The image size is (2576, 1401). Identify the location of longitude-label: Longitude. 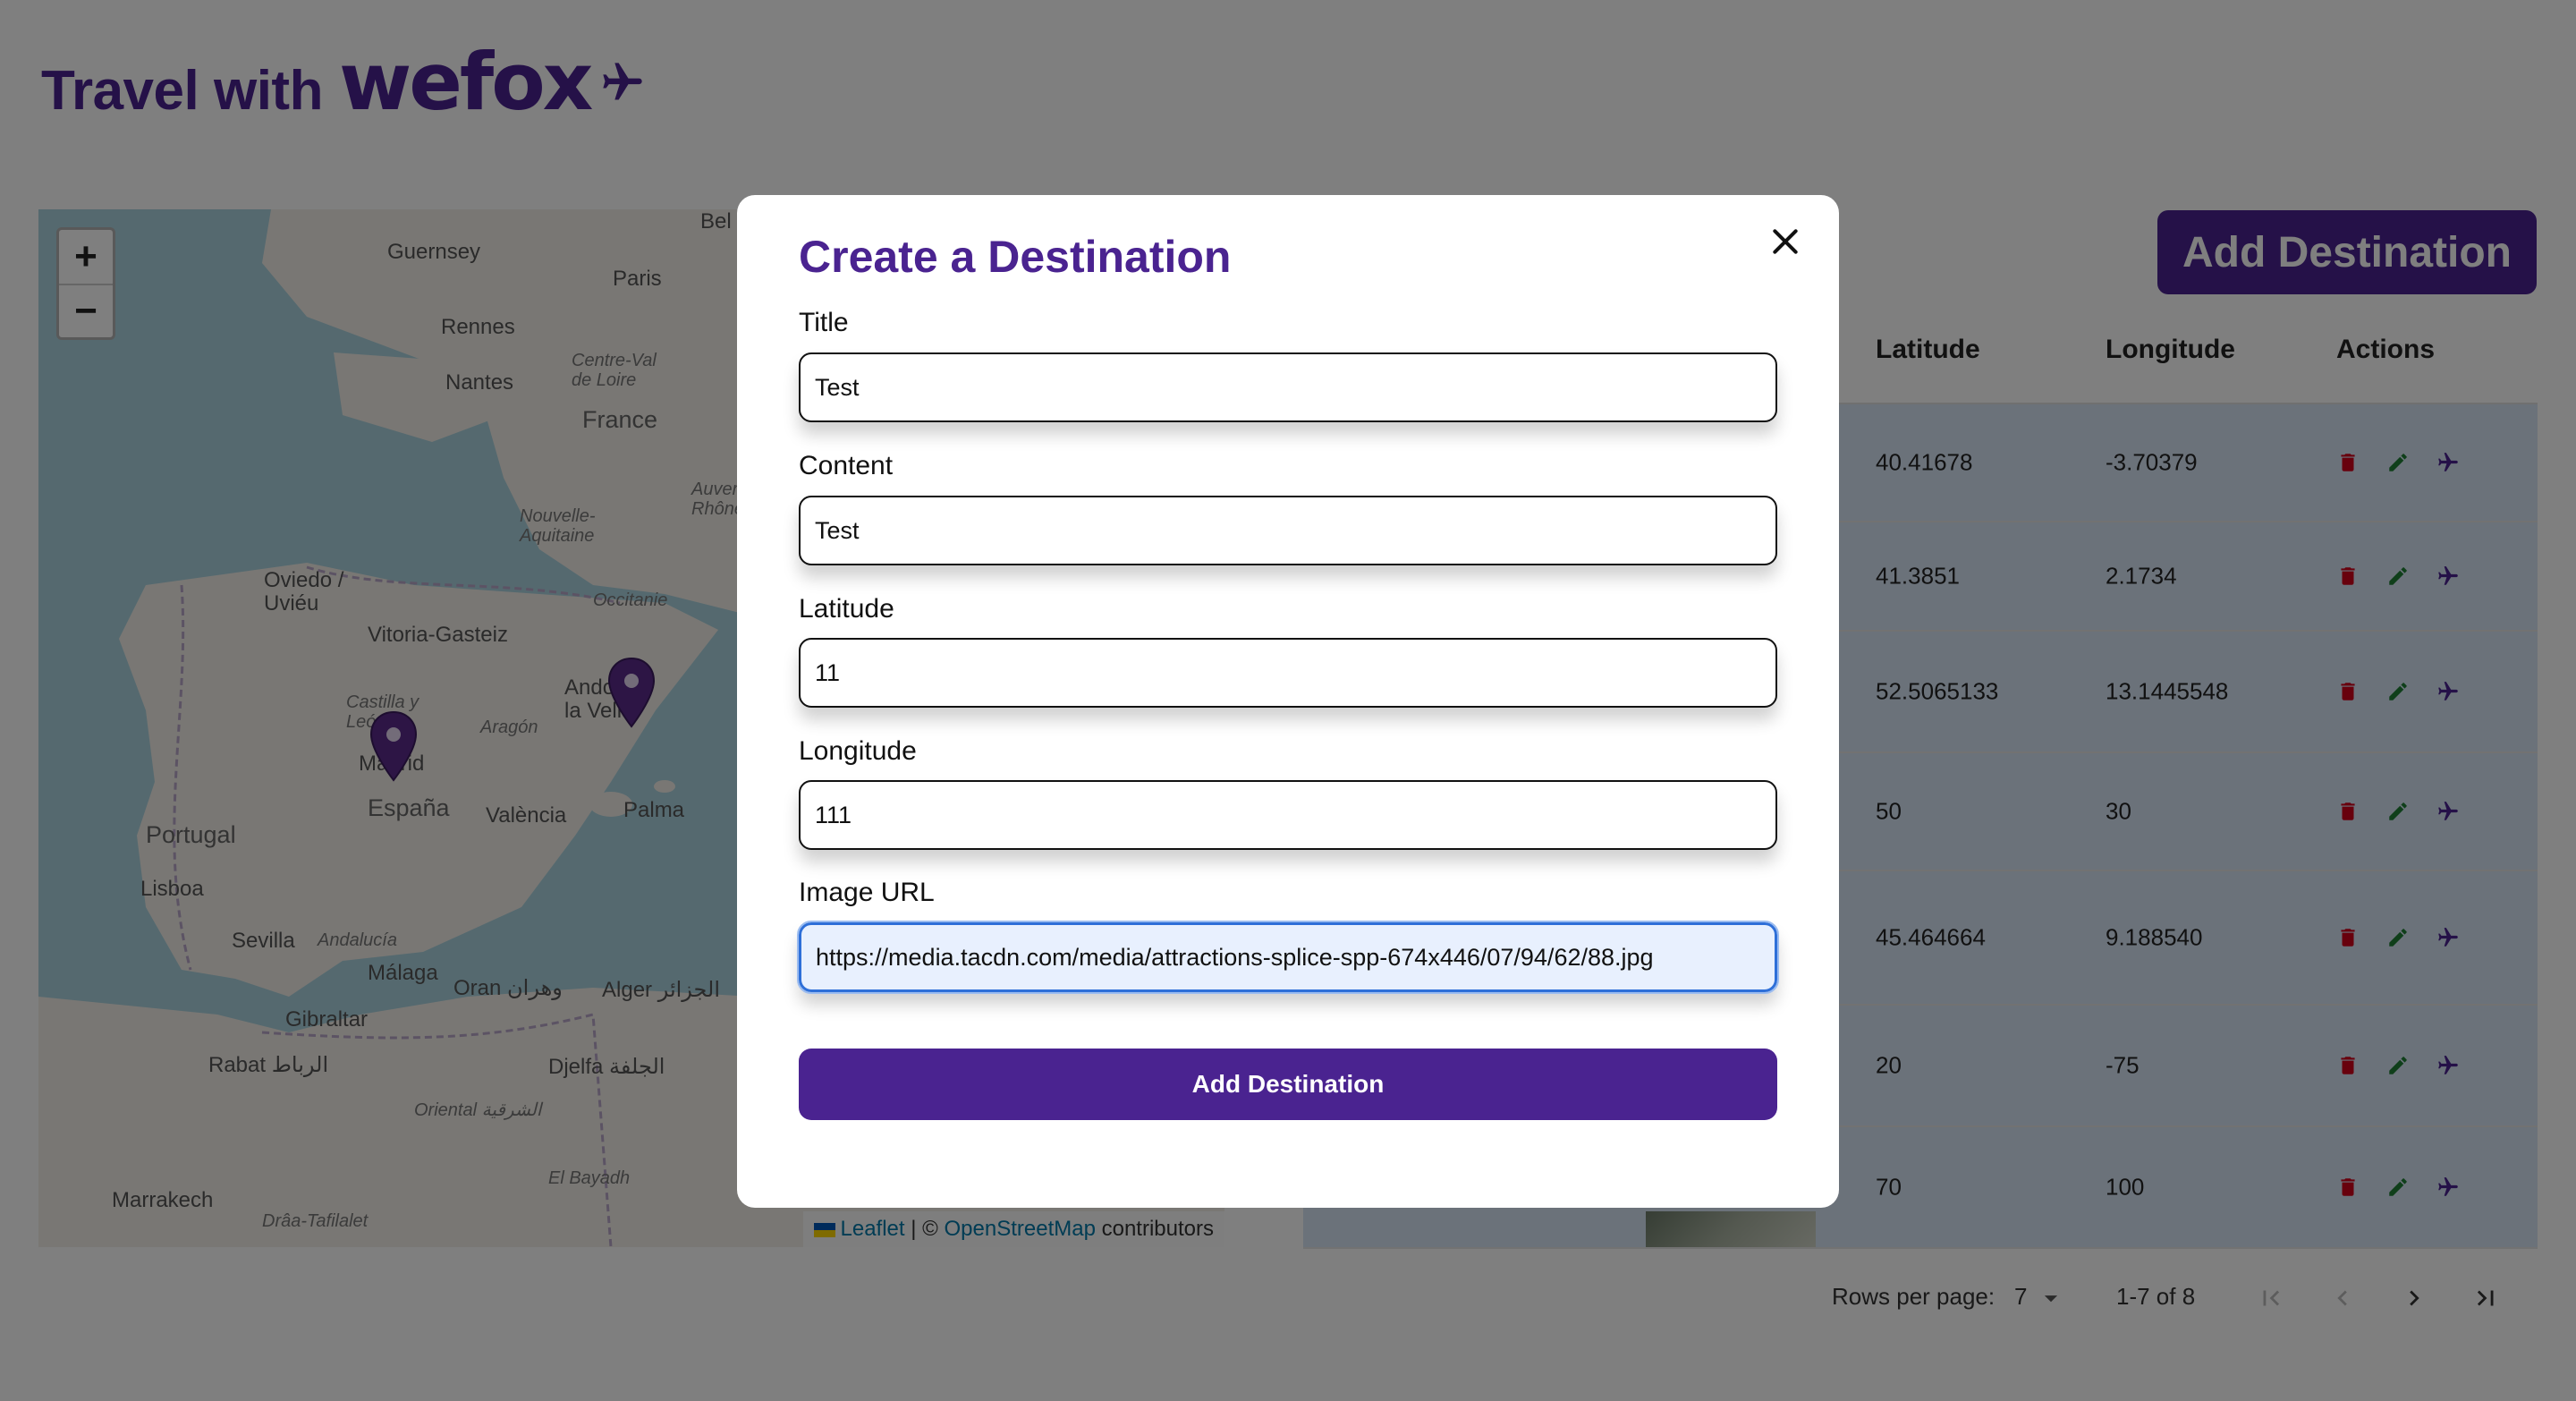
(858, 751).